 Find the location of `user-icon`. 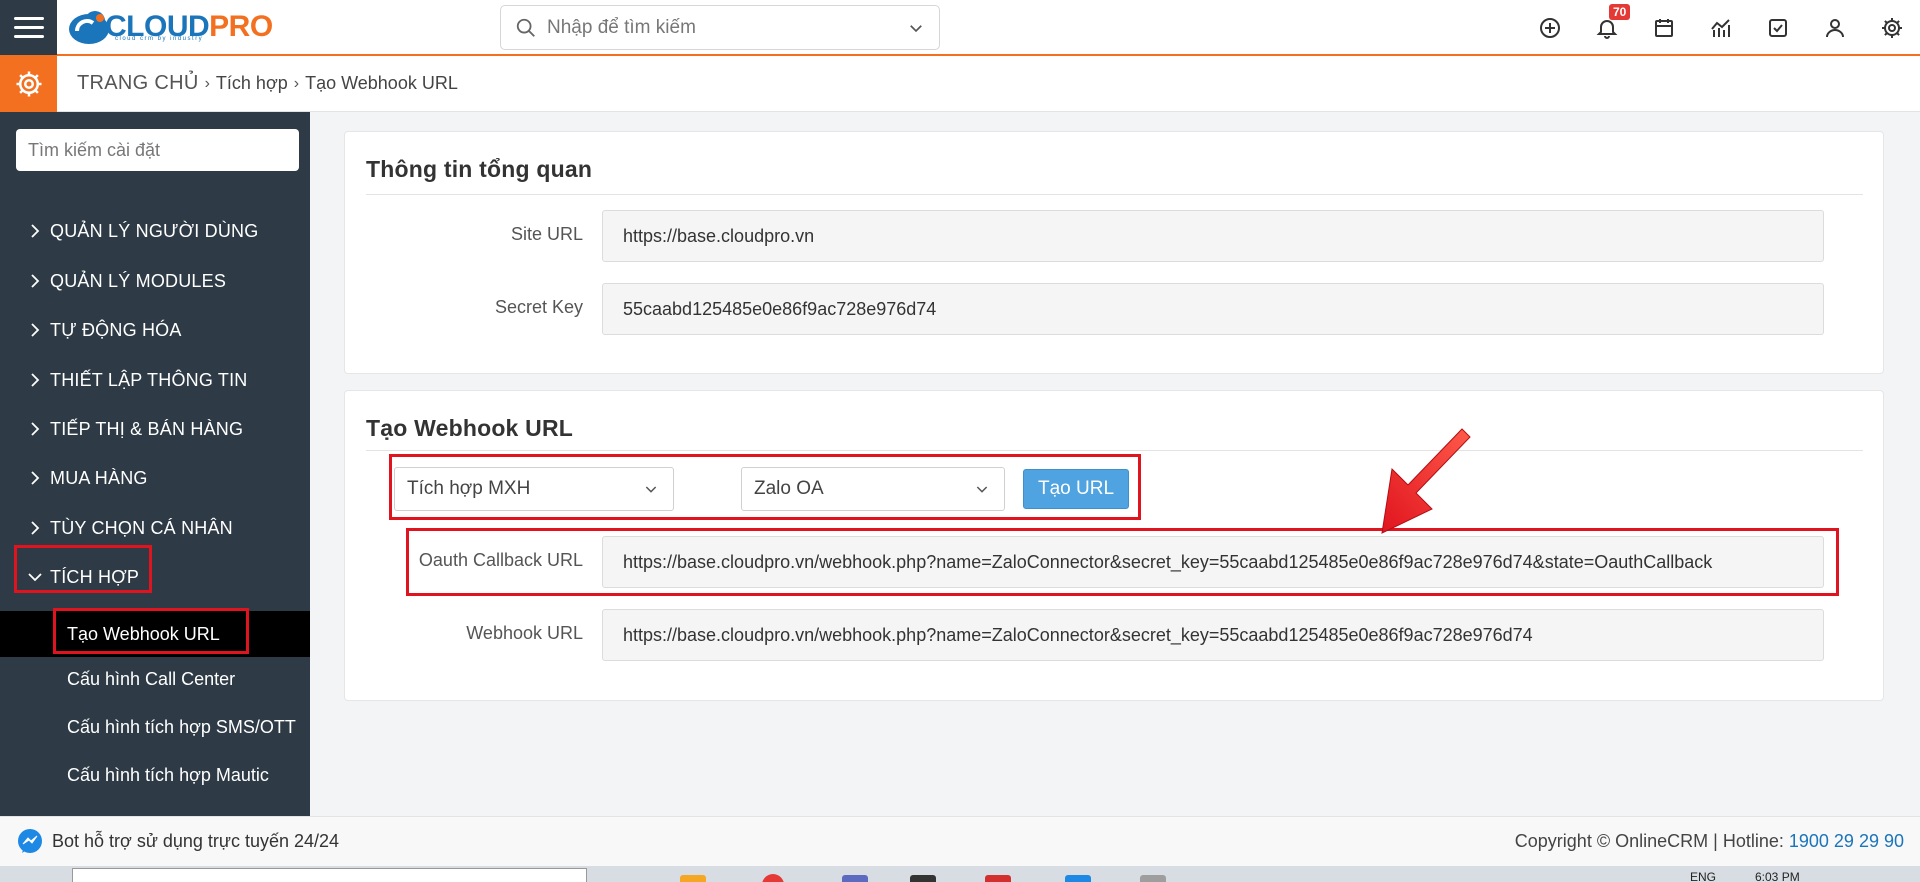

user-icon is located at coordinates (1834, 28).